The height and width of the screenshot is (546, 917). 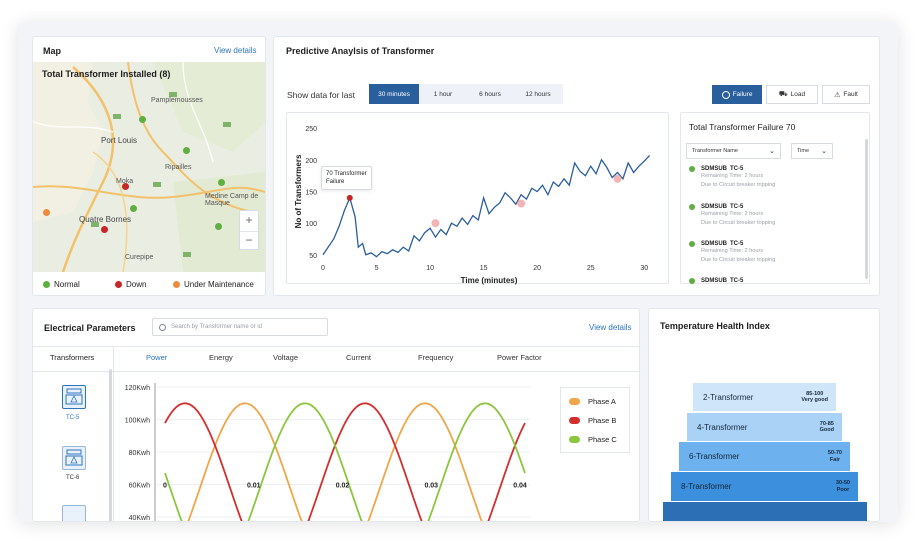 What do you see at coordinates (715, 151) in the screenshot?
I see `transformer-name-dropdown-label: Transformer Name` at bounding box center [715, 151].